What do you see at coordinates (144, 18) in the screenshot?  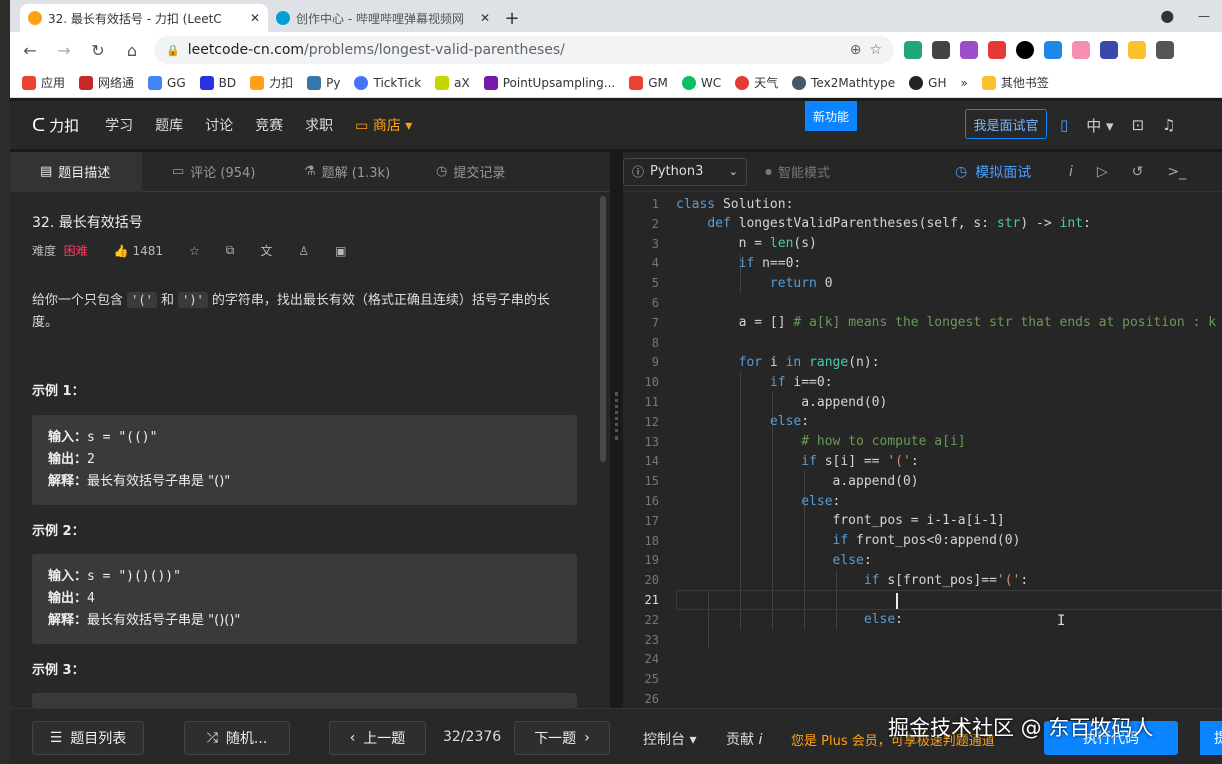 I see `browser-tab-leetcode: 32. 最长有效括号 - 力扣 (LeetC ✕` at bounding box center [144, 18].